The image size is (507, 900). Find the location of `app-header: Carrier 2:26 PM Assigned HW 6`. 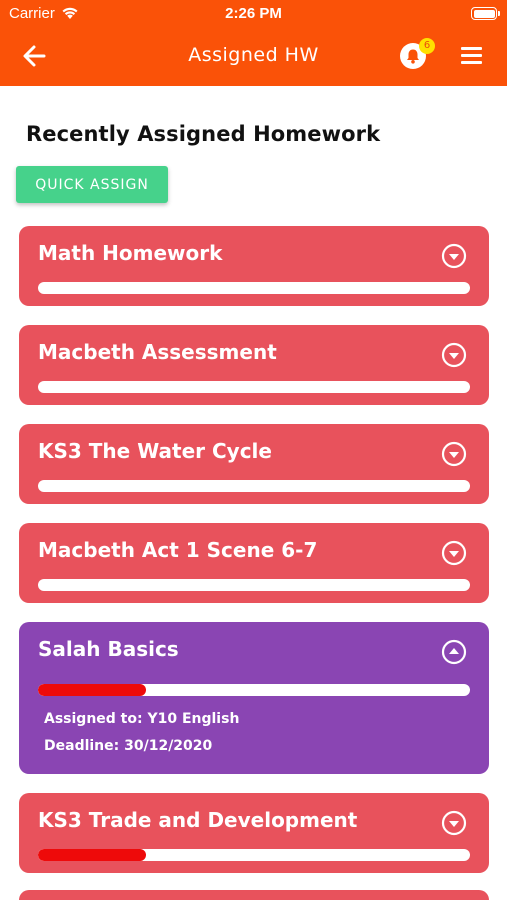

app-header: Carrier 2:26 PM Assigned HW 6 is located at coordinates (253, 43).